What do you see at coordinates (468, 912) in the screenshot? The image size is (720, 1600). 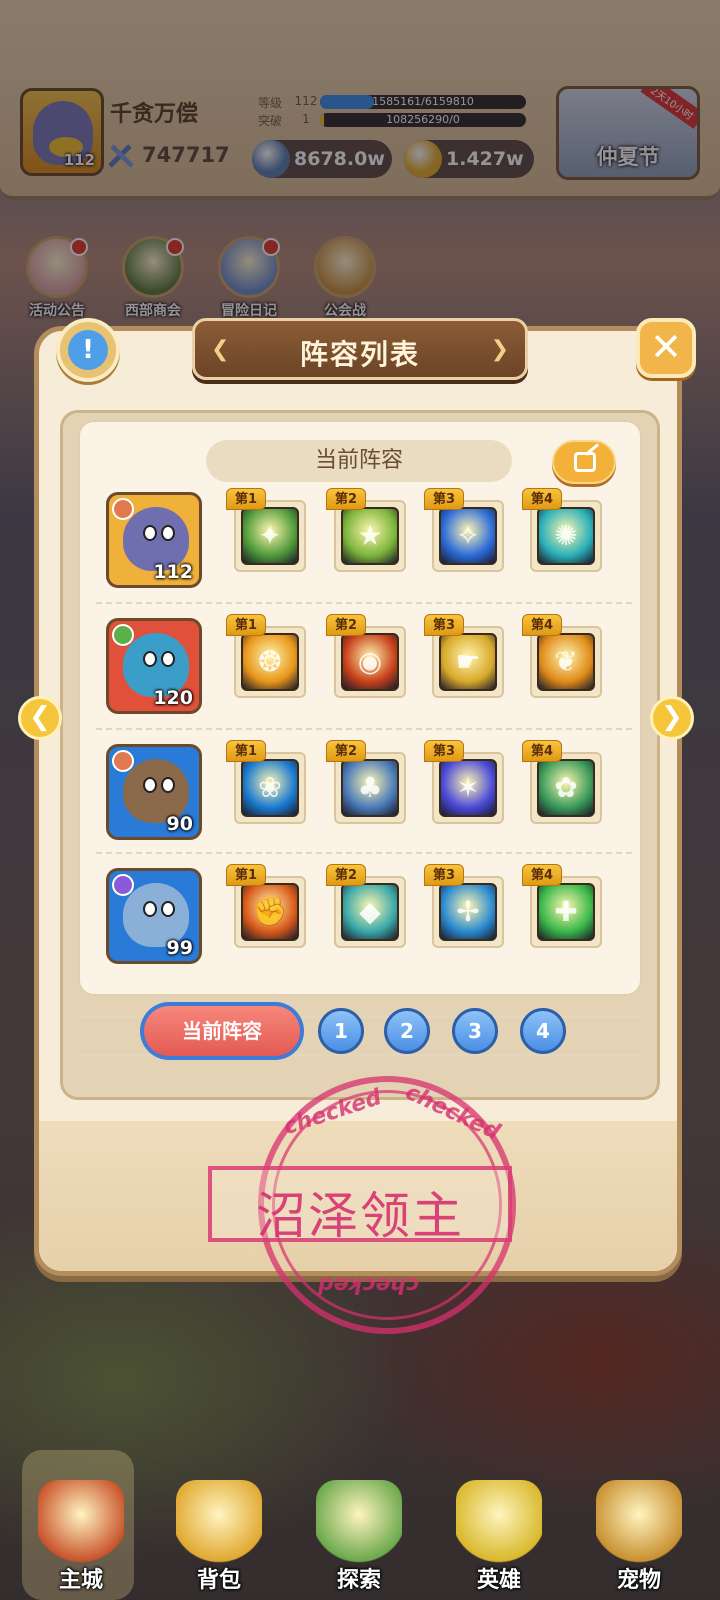 I see `skill-icon: ✢` at bounding box center [468, 912].